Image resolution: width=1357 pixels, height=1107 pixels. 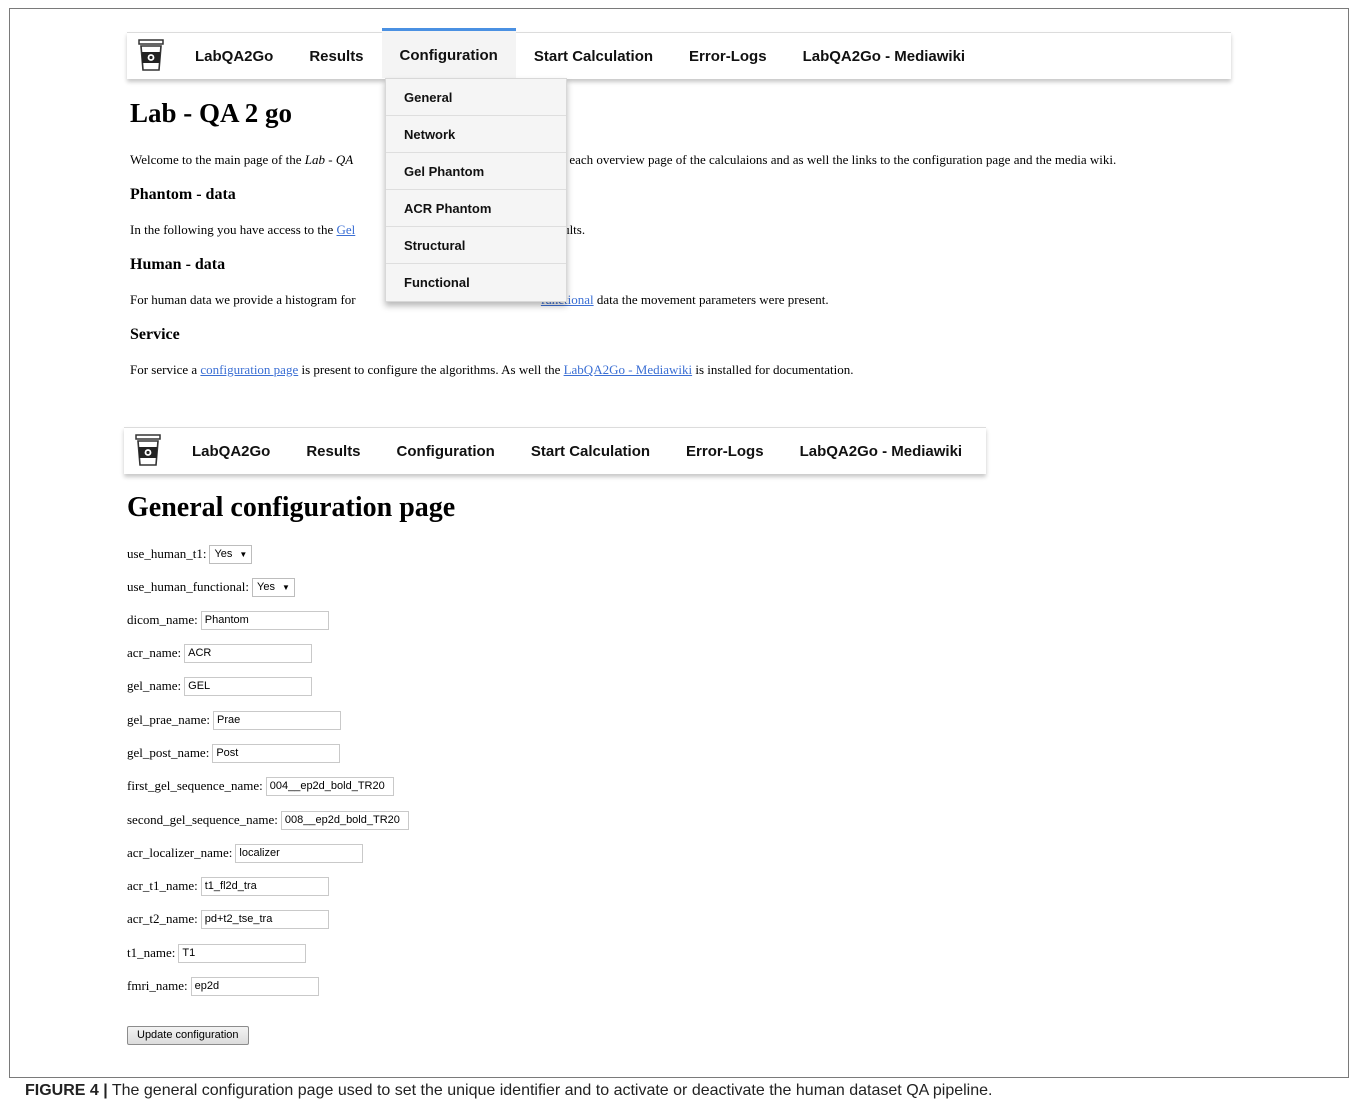 What do you see at coordinates (155, 334) in the screenshot?
I see `service-heading: Service` at bounding box center [155, 334].